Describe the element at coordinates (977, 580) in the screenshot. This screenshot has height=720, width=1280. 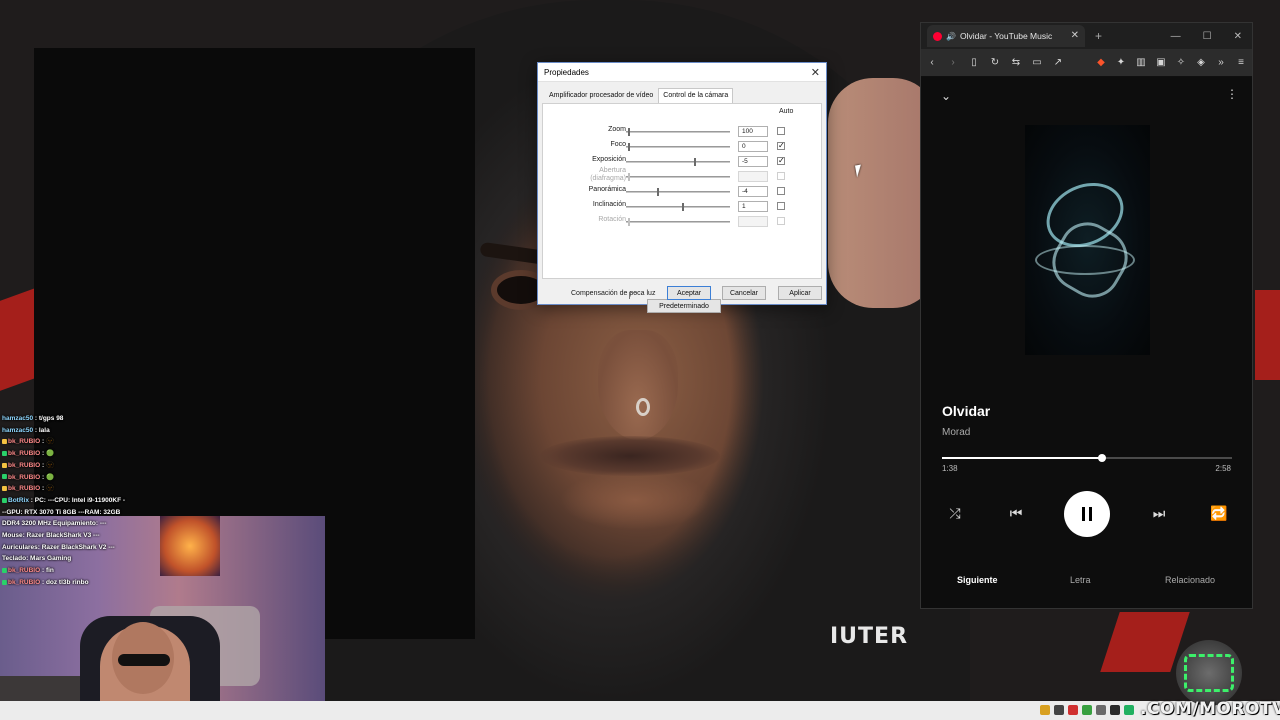
I see `tab-up-next: Siguiente` at that location.